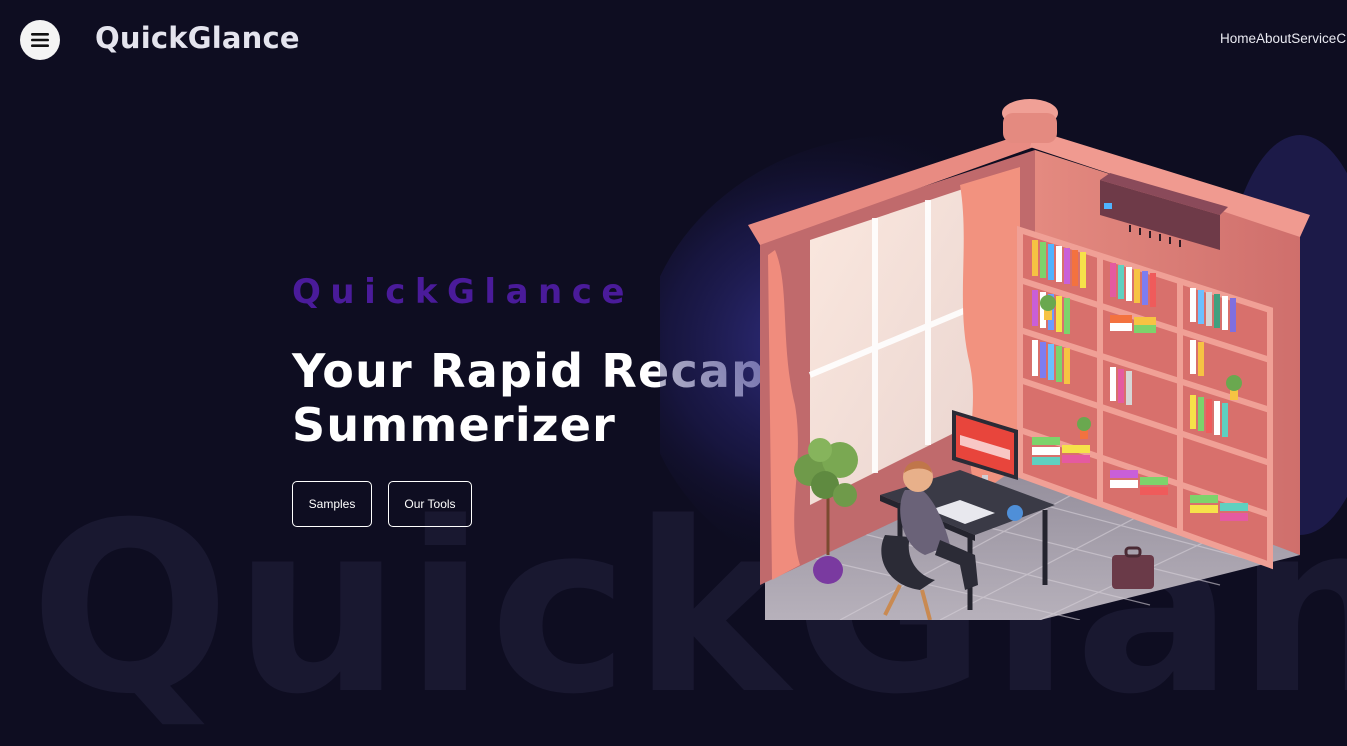  I want to click on nav-link-service: Service, so click(1313, 38).